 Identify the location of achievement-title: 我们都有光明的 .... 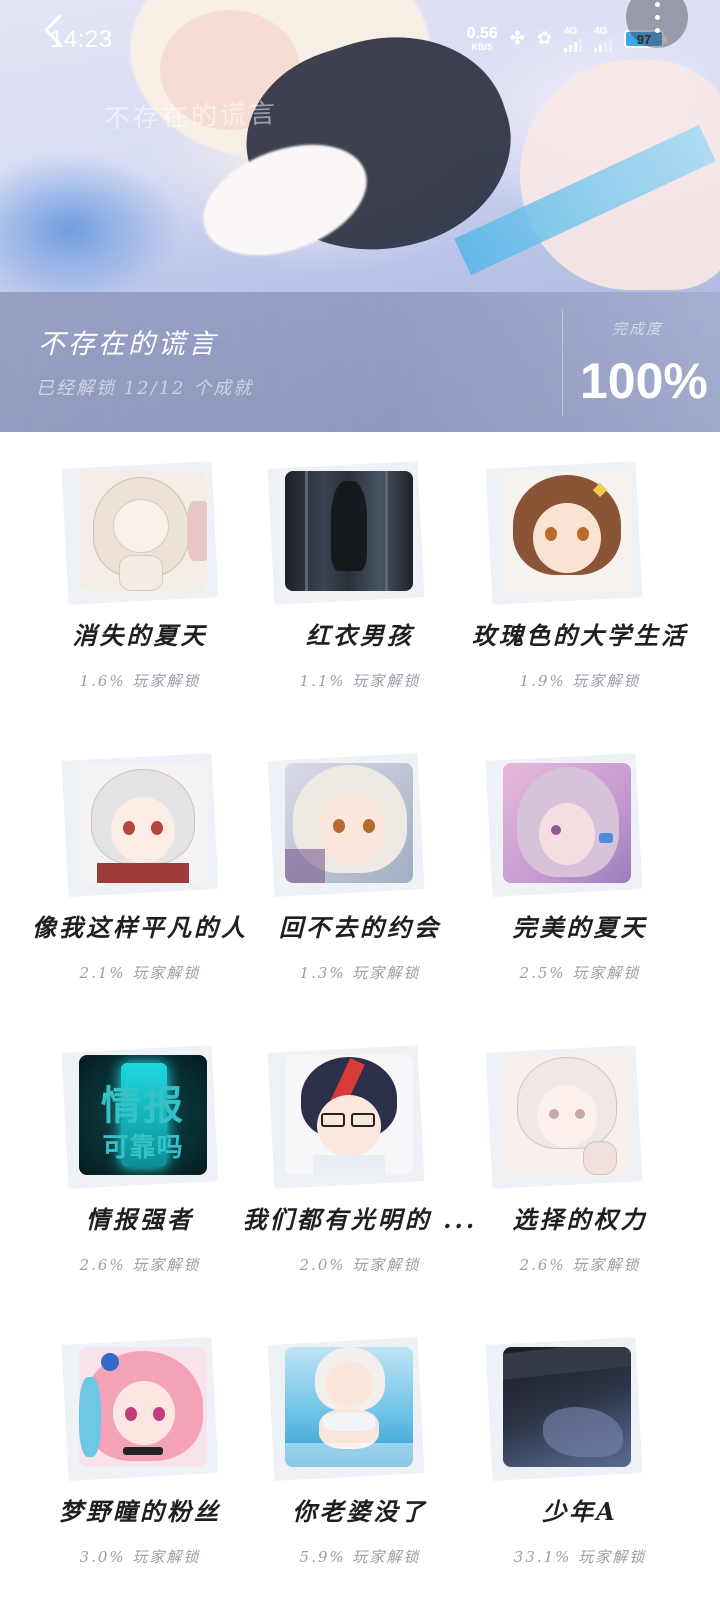
(360, 1219).